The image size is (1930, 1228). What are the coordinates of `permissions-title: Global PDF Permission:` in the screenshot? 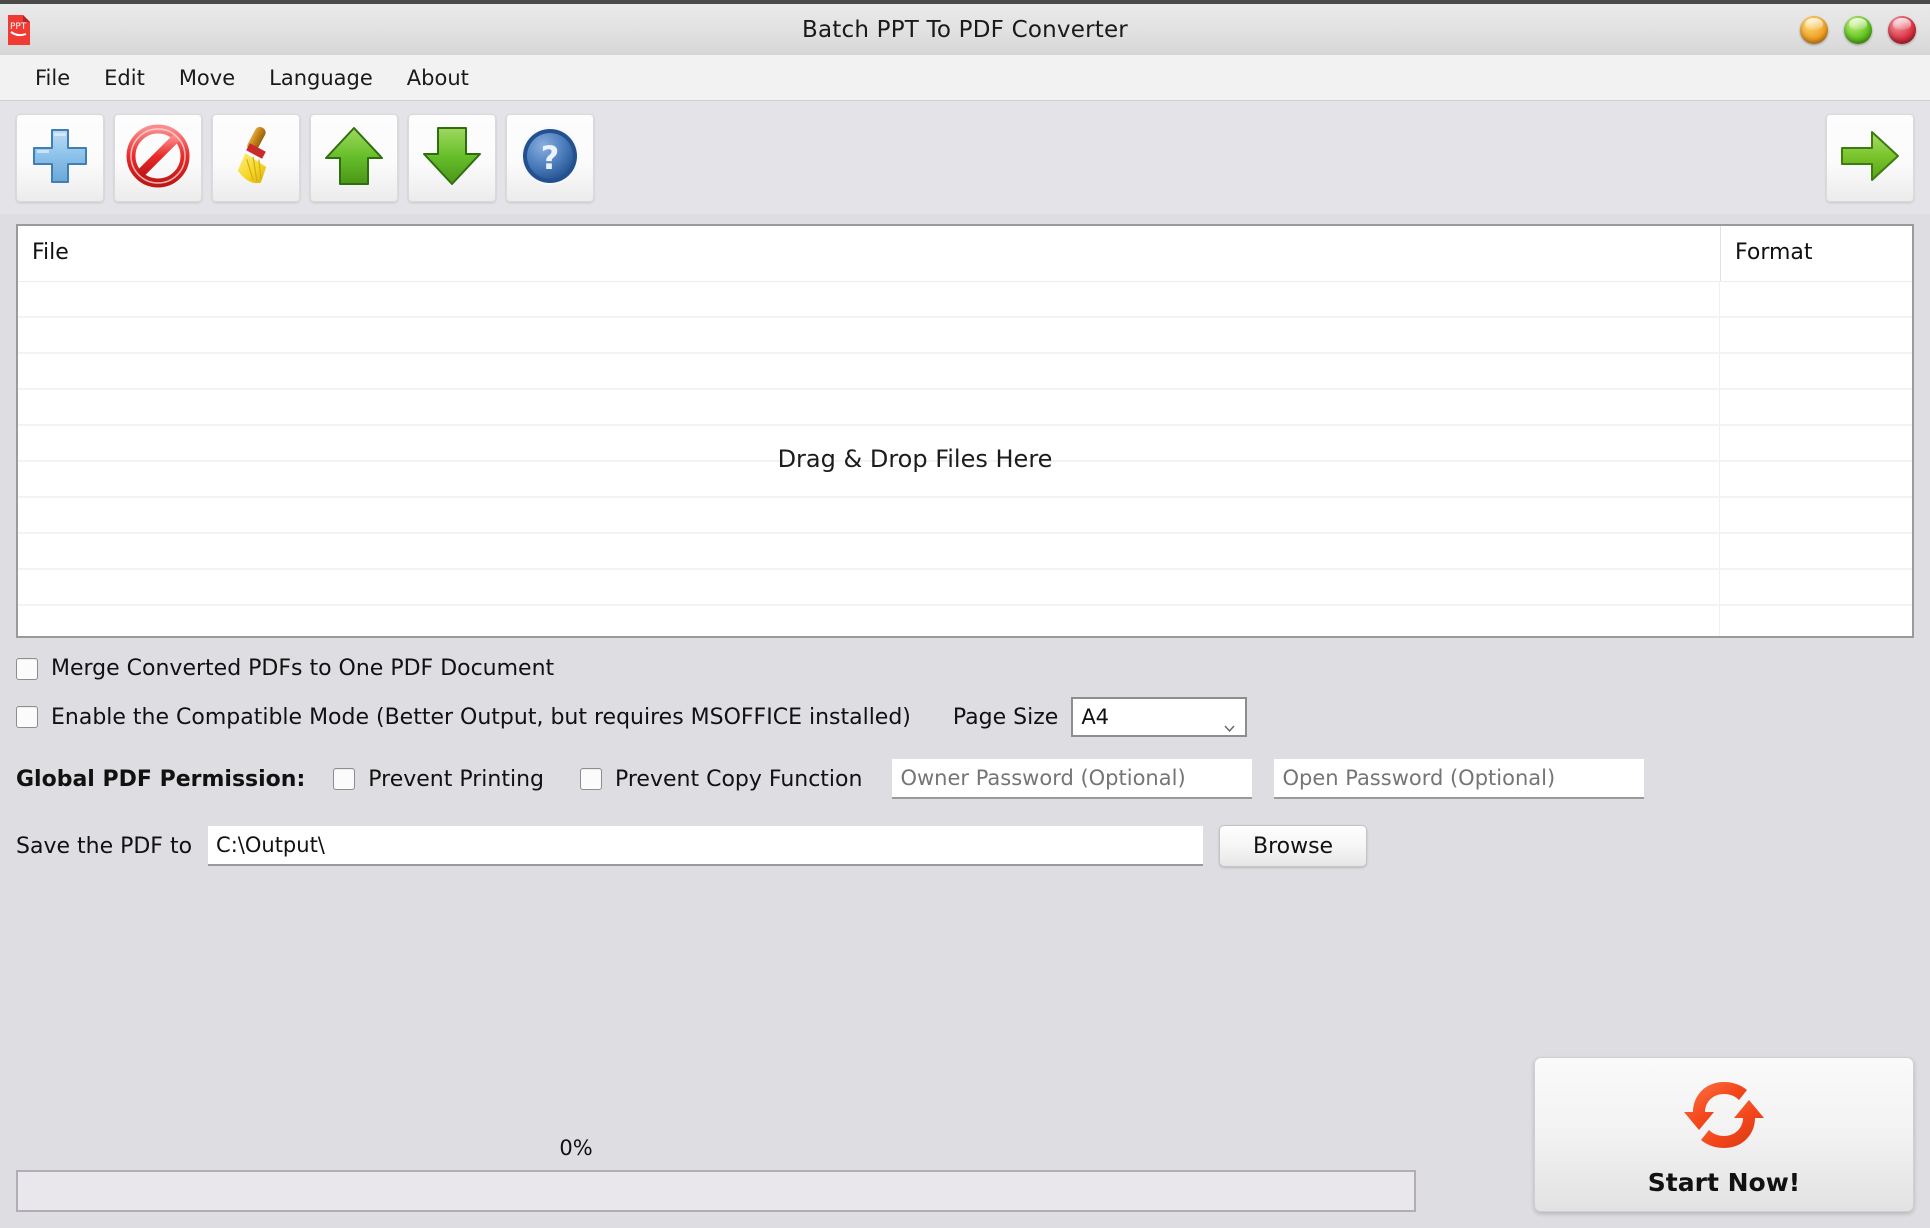 It's located at (161, 779).